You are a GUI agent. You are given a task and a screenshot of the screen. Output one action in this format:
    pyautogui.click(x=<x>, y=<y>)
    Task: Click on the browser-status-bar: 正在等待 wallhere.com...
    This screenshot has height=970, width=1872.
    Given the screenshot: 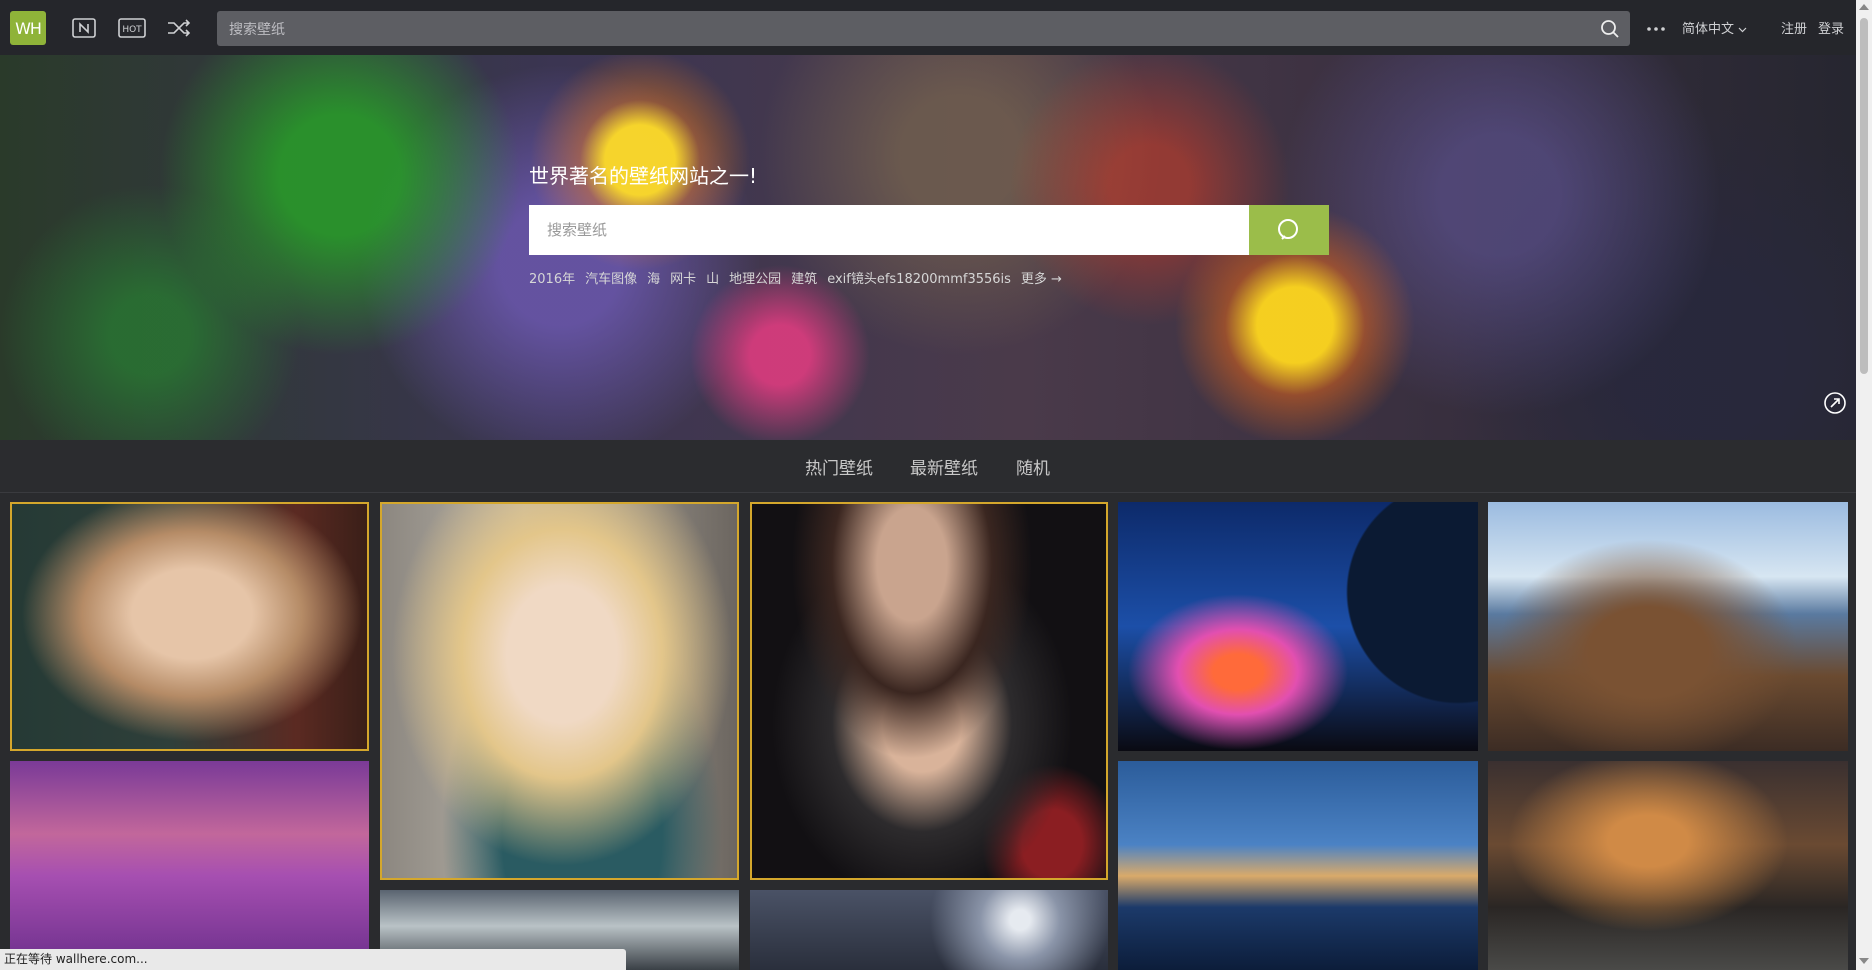 What is the action you would take?
    pyautogui.click(x=313, y=959)
    